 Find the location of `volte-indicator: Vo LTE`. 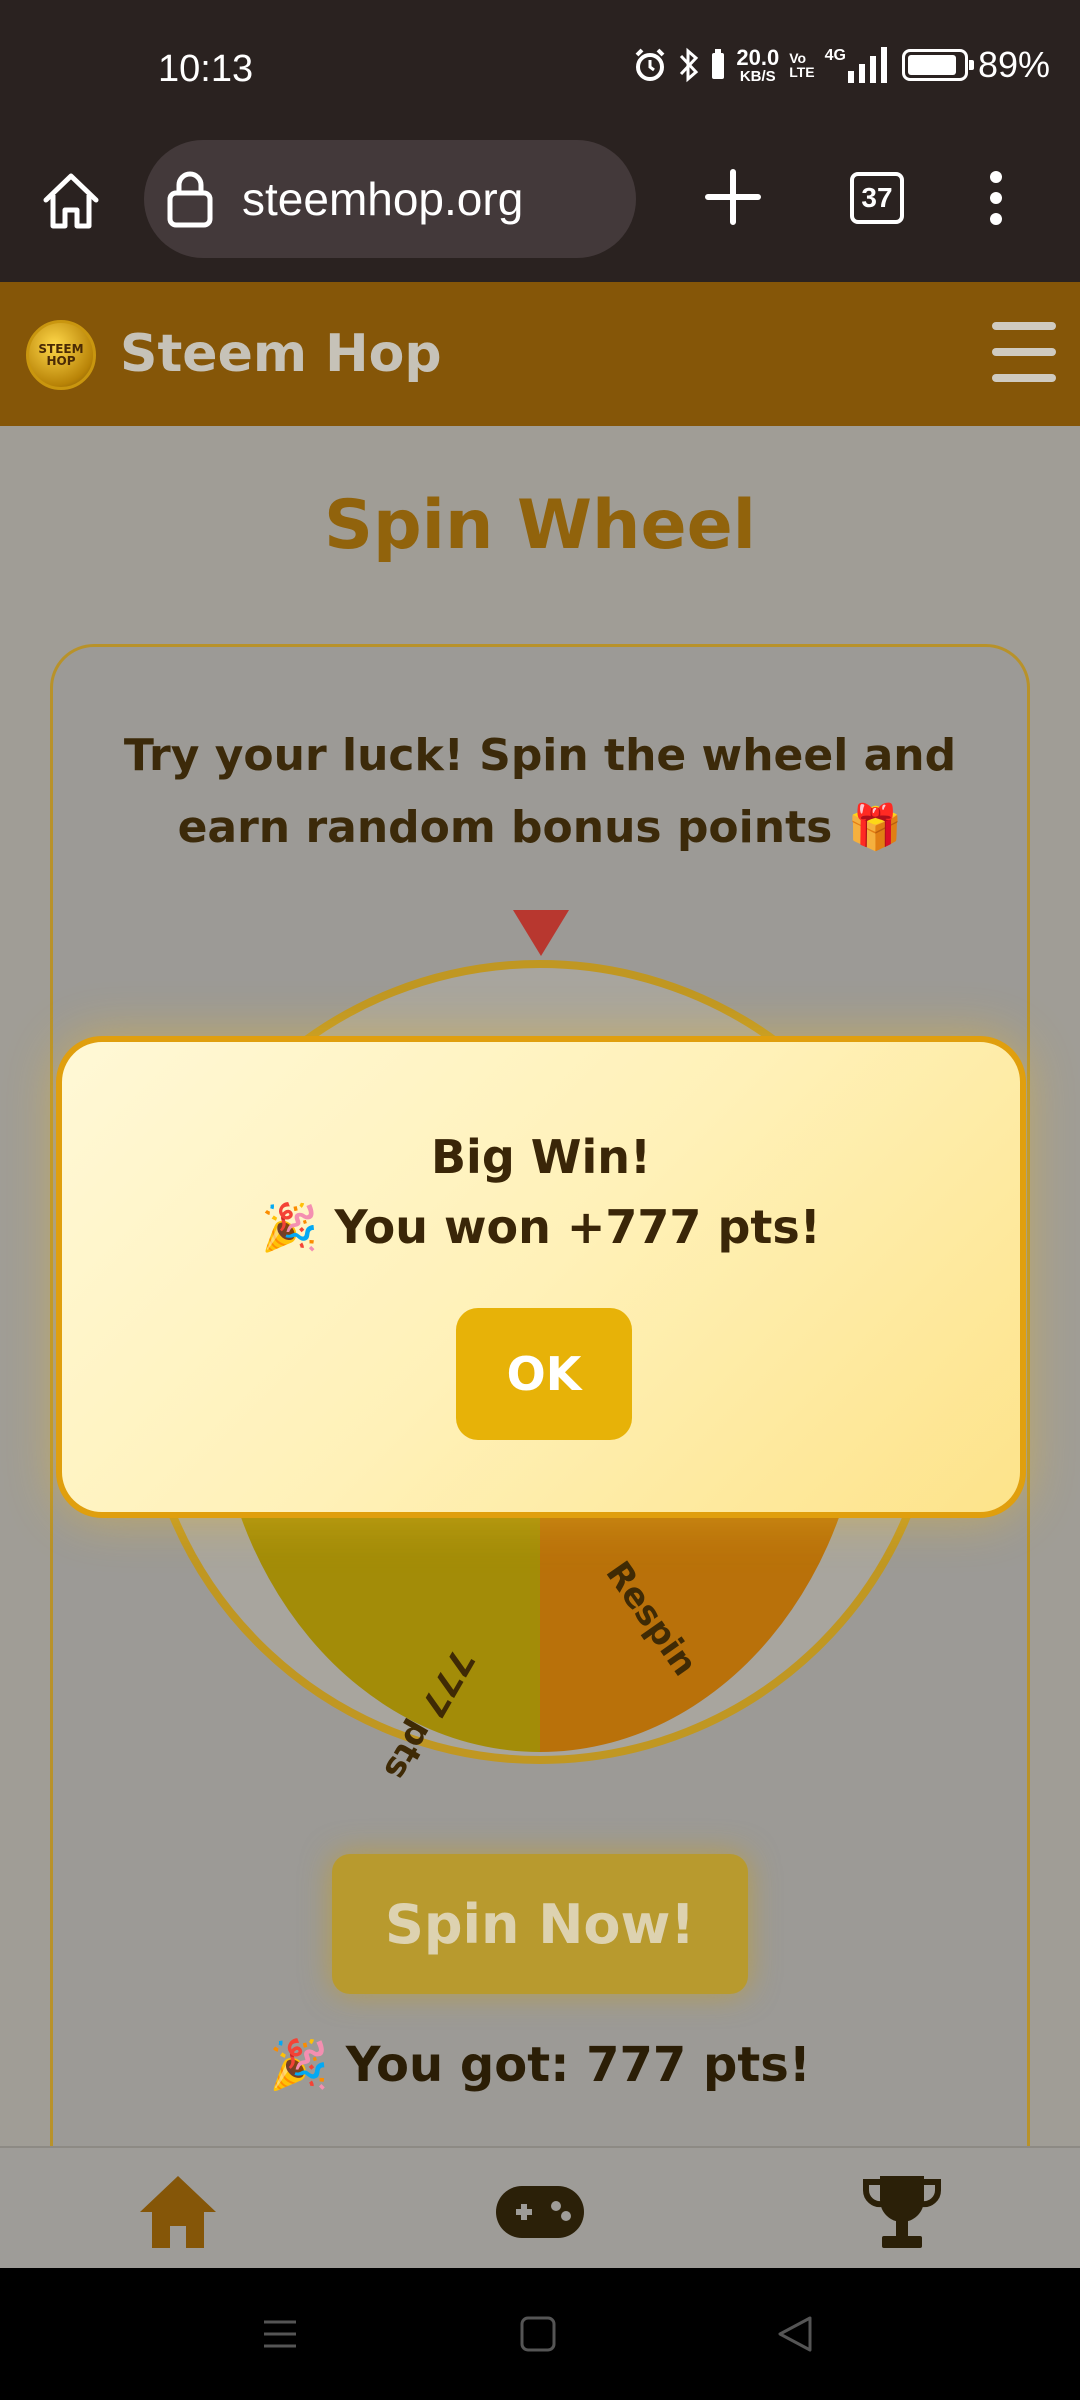

volte-indicator: Vo LTE is located at coordinates (801, 65).